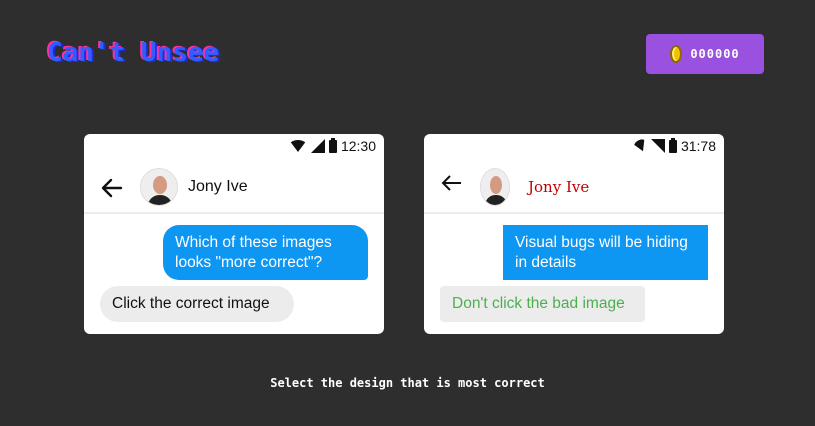  I want to click on coin-counter: 000000, so click(705, 54).